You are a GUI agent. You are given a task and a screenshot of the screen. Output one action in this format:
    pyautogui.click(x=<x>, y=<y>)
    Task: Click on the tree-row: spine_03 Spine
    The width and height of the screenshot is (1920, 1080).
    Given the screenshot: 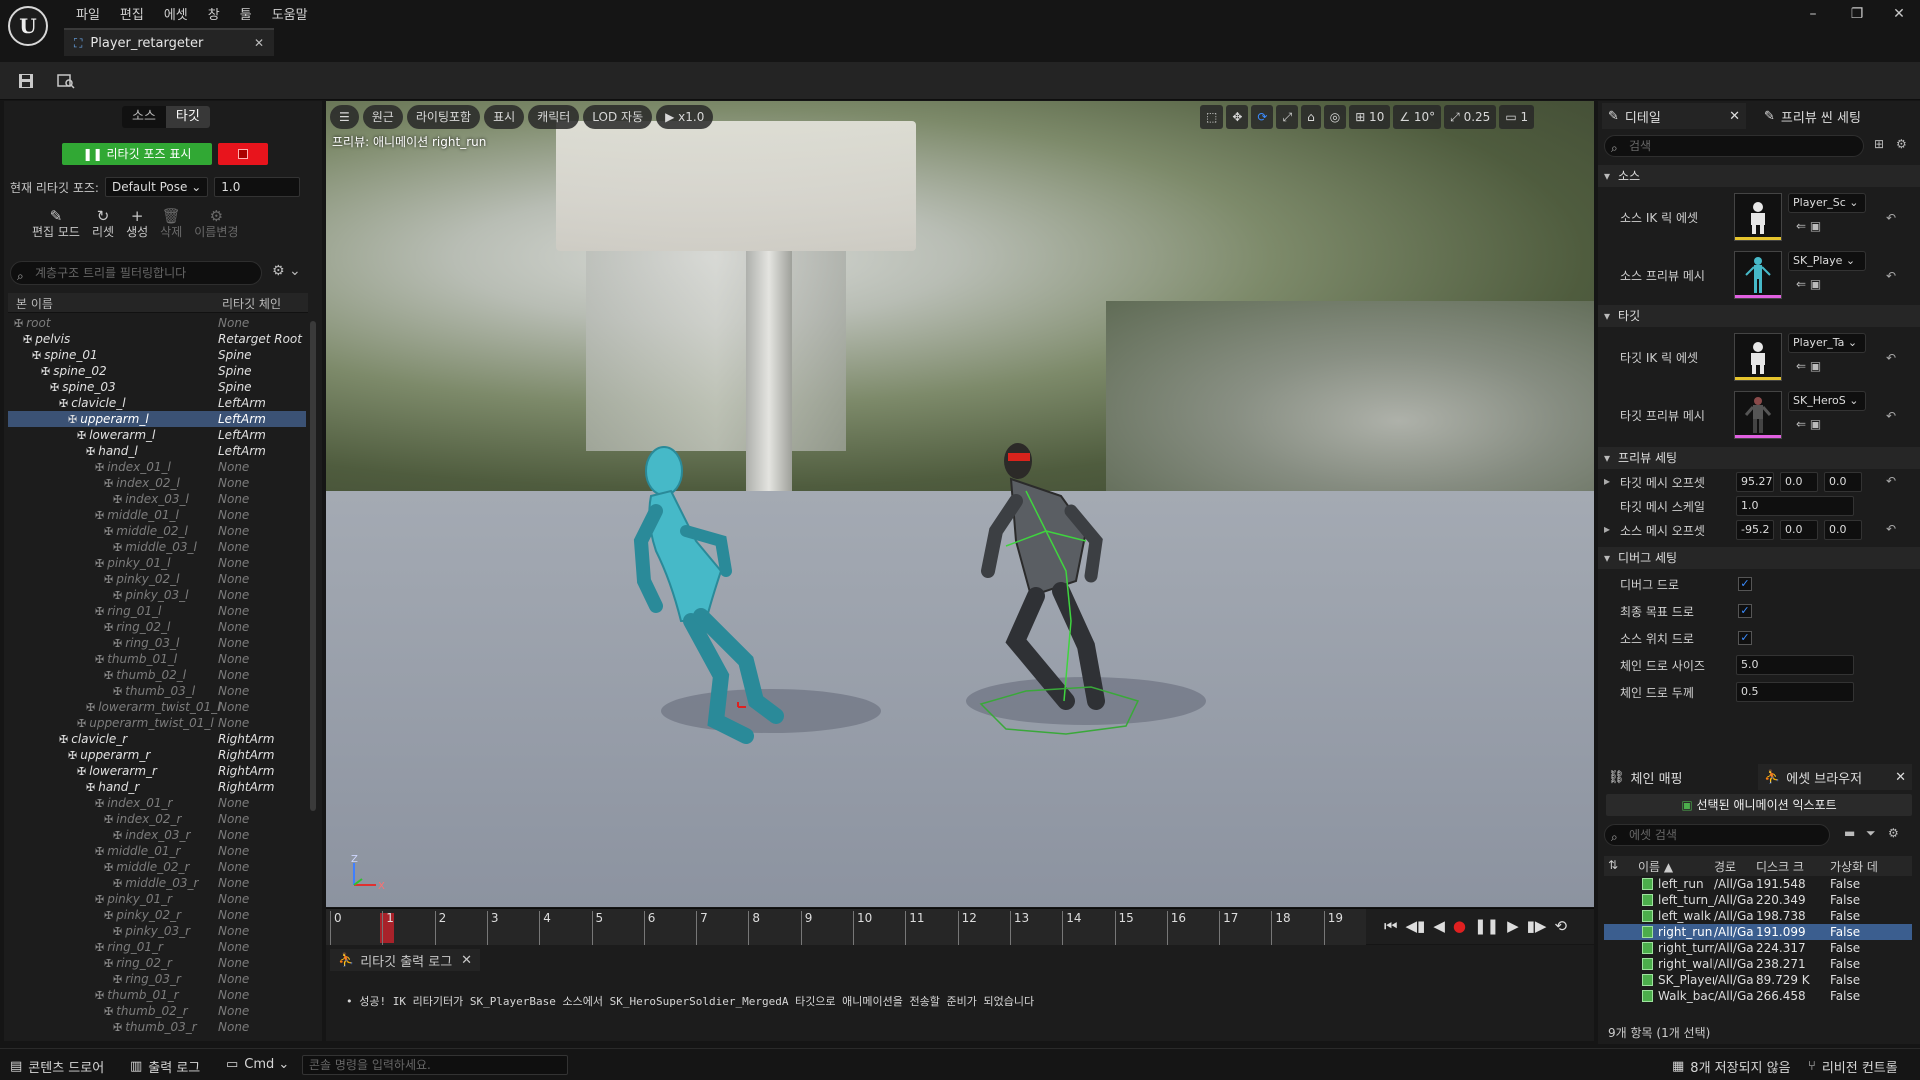 What is the action you would take?
    pyautogui.click(x=157, y=387)
    